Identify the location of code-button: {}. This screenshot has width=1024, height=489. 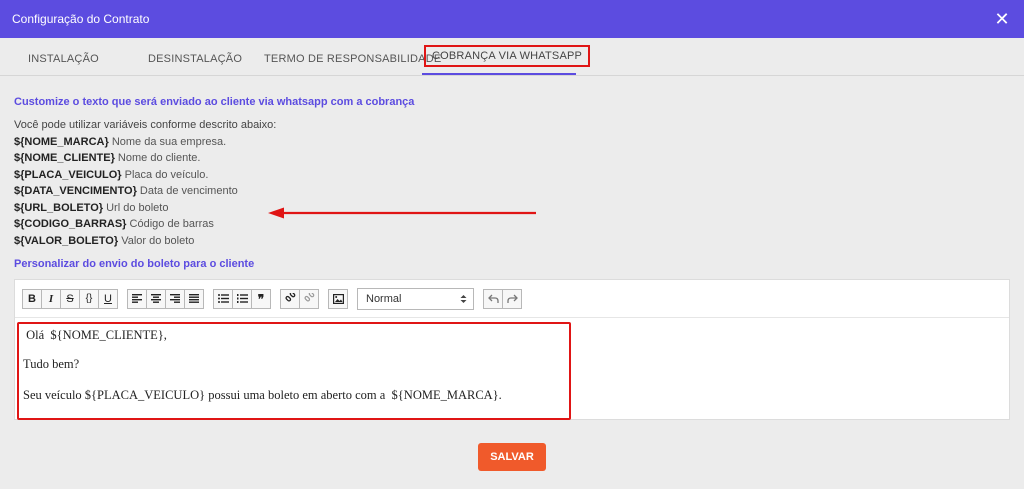
(89, 298).